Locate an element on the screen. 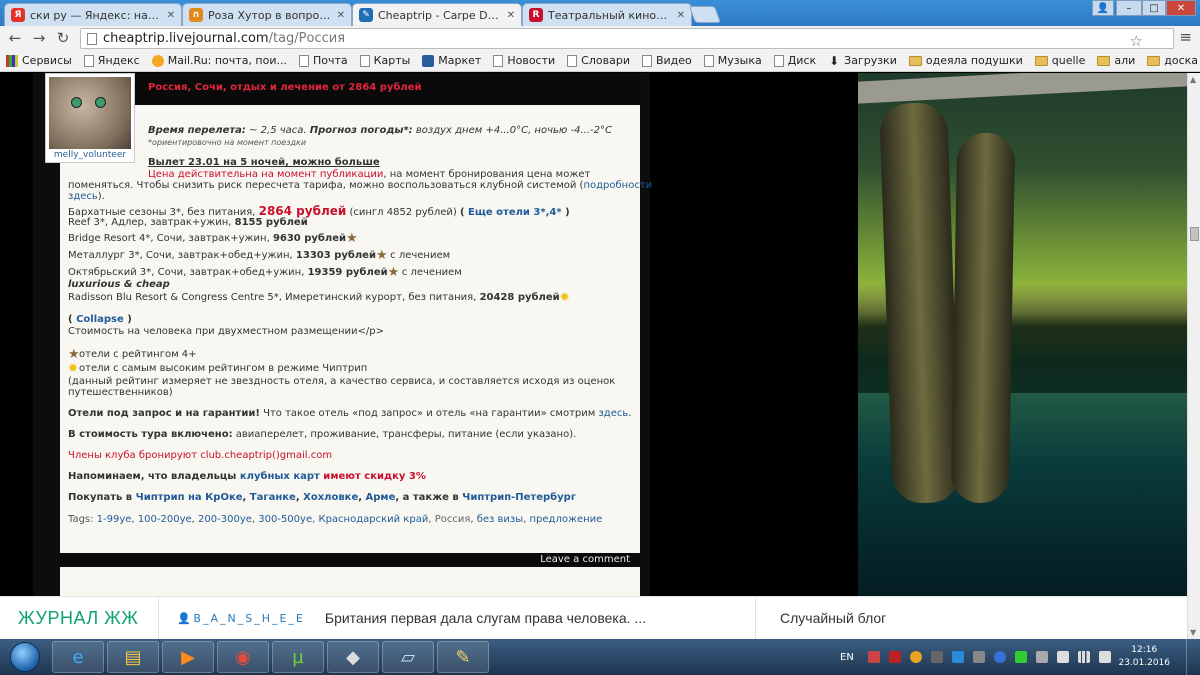 This screenshot has height=675, width=1200. details-link: подробности is located at coordinates (617, 185).